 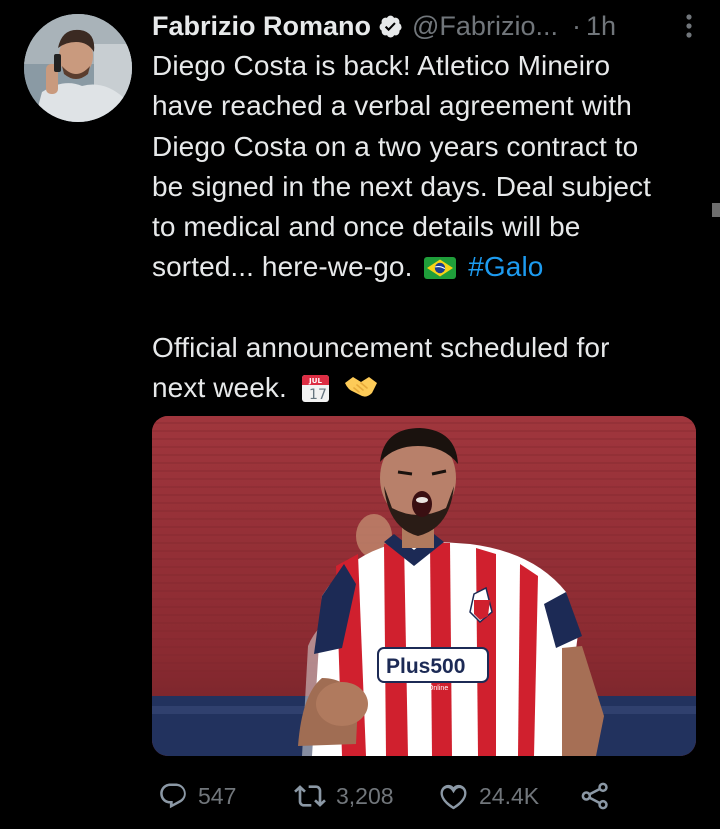 I want to click on reply-button: 547, so click(x=197, y=796).